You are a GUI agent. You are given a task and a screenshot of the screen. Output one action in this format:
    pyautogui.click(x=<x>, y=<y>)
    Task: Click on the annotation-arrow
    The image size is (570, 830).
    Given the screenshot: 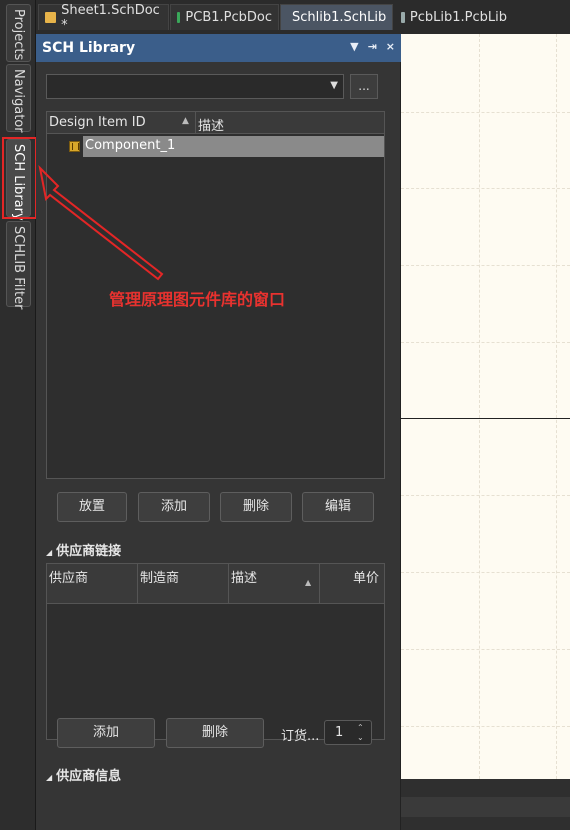 What is the action you would take?
    pyautogui.click(x=101, y=222)
    